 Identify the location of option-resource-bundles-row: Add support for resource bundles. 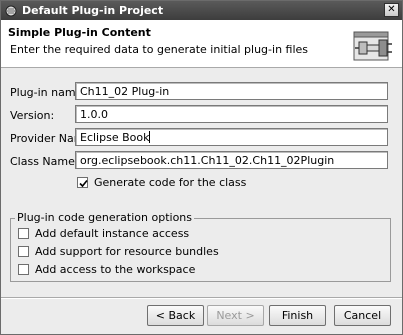
(118, 251).